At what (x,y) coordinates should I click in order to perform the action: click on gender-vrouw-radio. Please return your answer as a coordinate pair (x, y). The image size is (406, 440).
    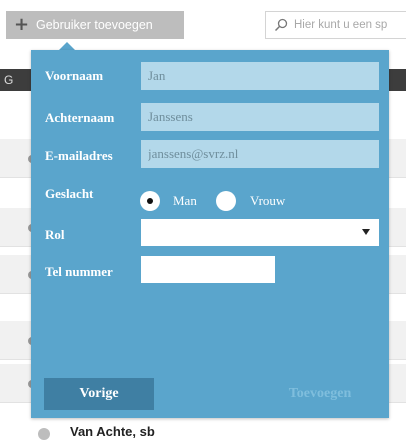
    Looking at the image, I should click on (226, 201).